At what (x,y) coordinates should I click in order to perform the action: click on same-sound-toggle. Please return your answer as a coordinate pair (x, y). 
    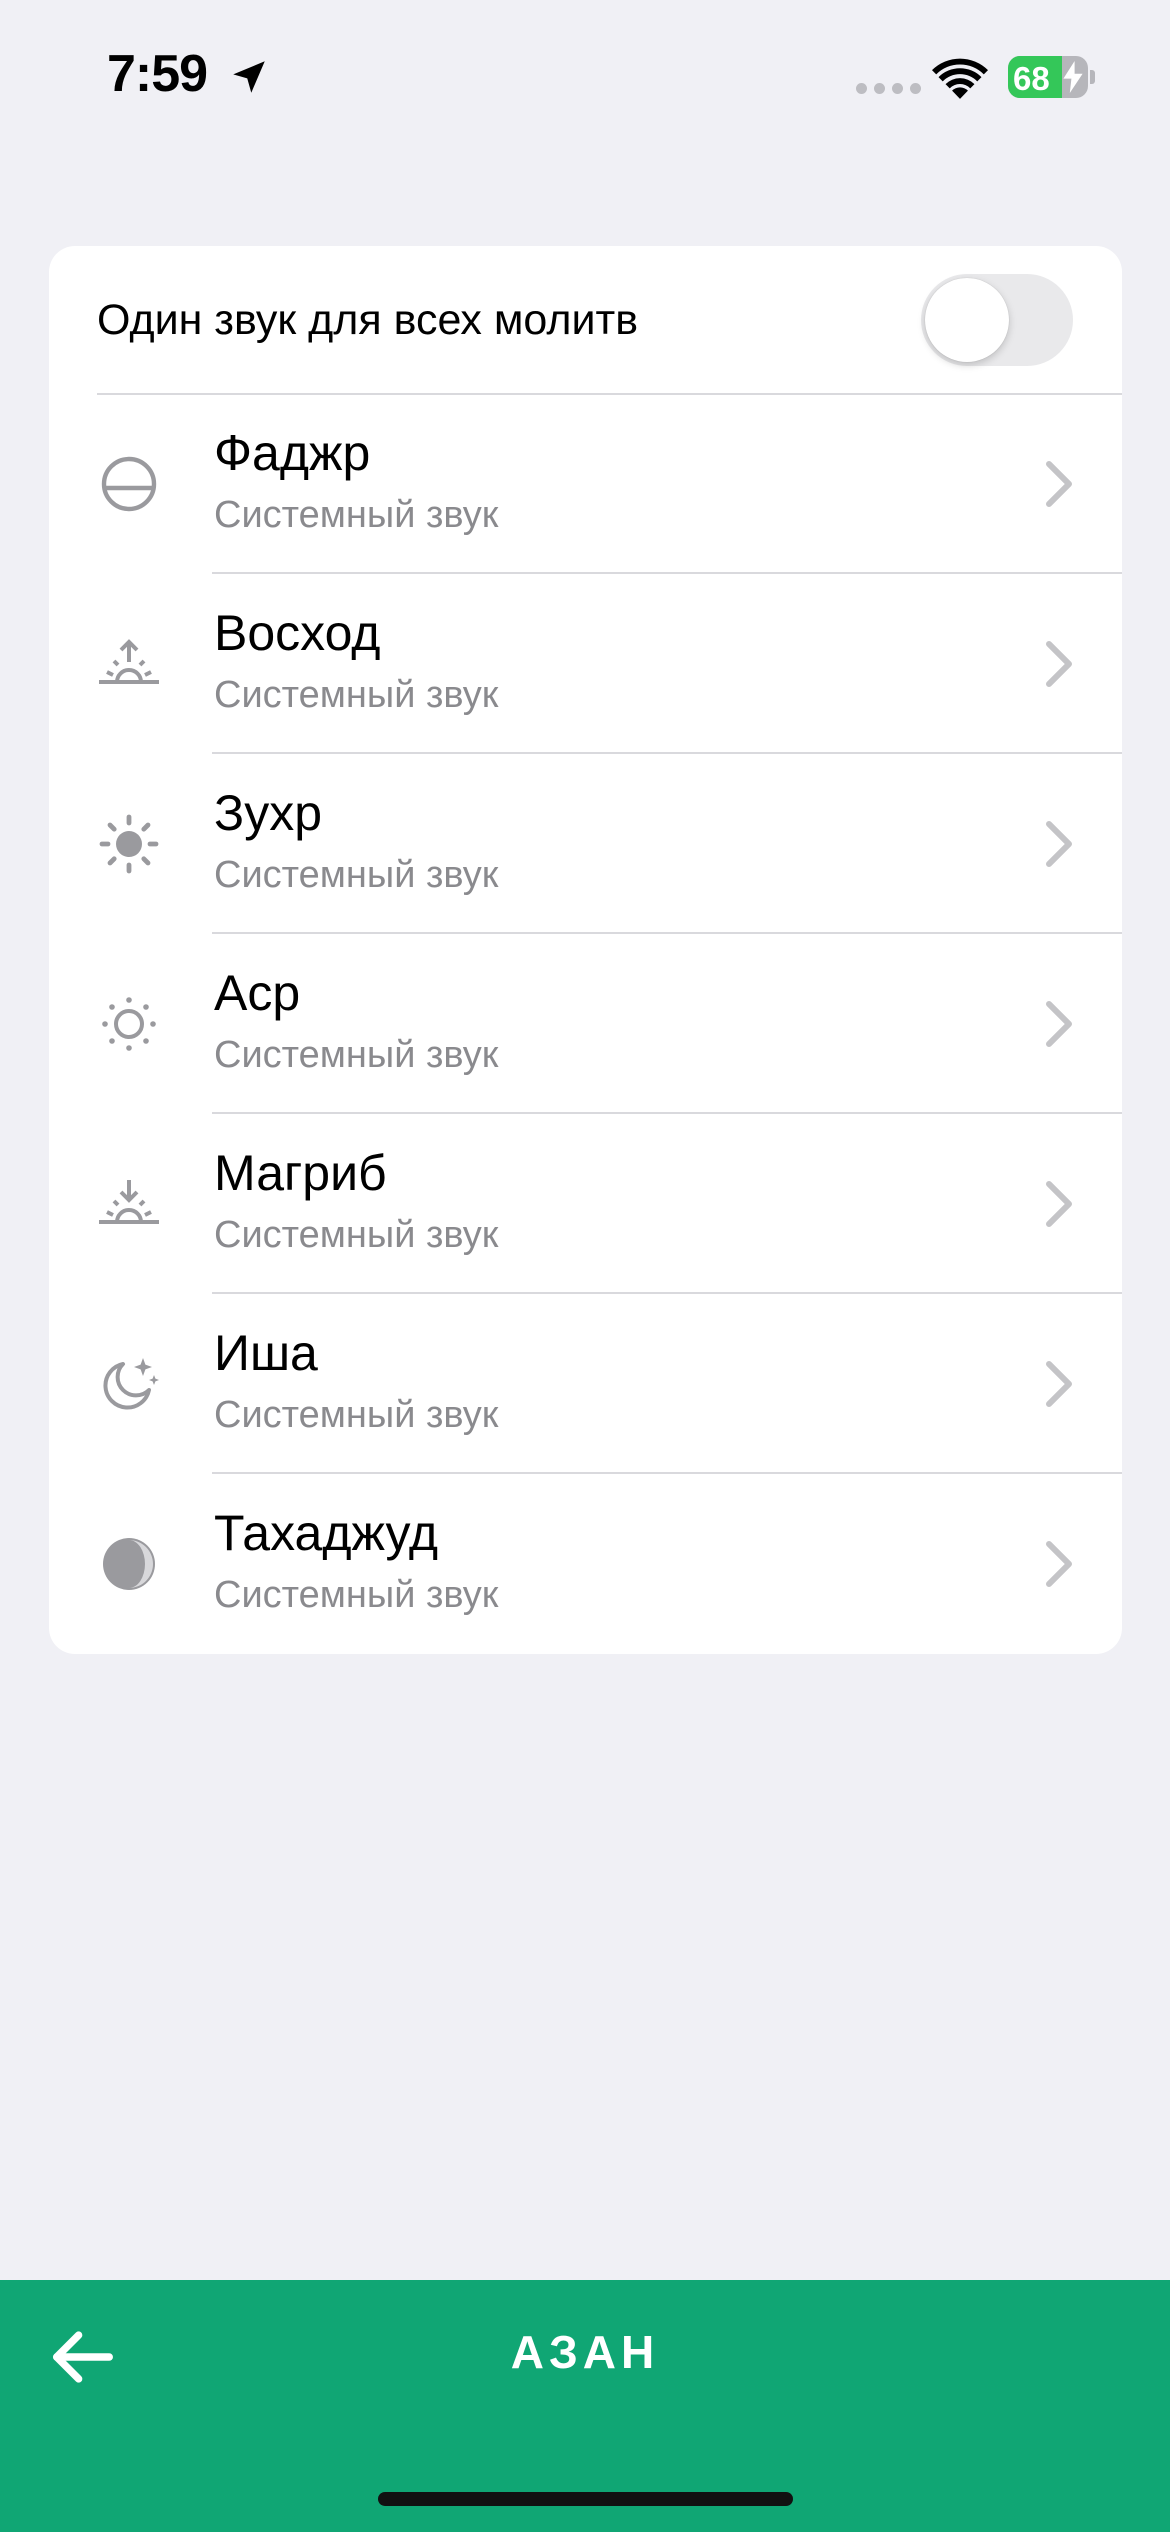
    Looking at the image, I should click on (997, 320).